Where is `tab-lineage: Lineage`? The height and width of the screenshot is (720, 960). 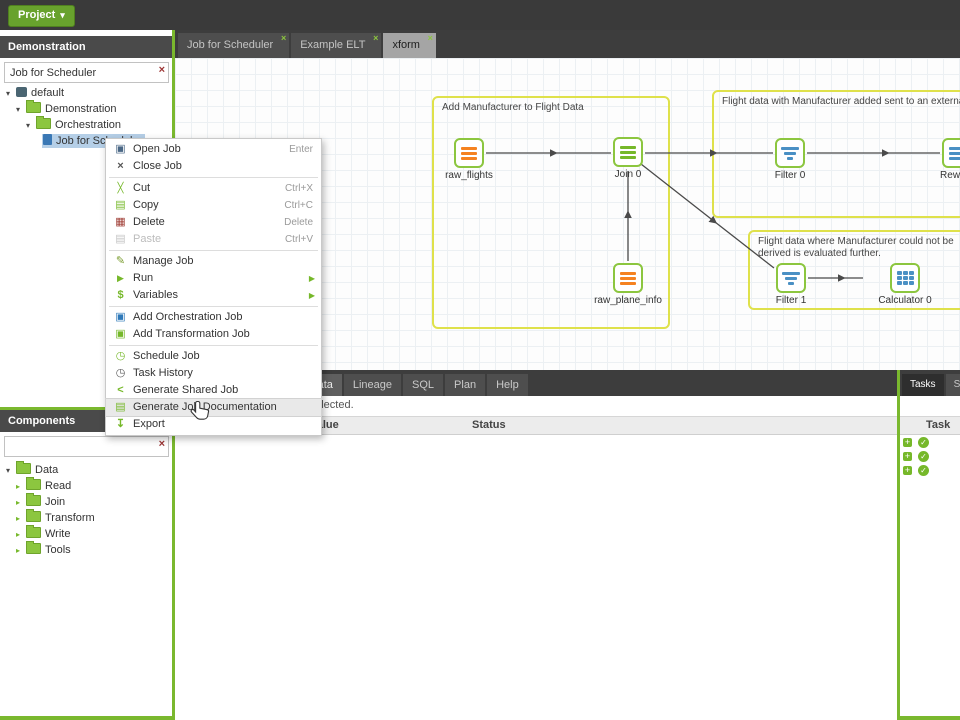 tab-lineage: Lineage is located at coordinates (372, 385).